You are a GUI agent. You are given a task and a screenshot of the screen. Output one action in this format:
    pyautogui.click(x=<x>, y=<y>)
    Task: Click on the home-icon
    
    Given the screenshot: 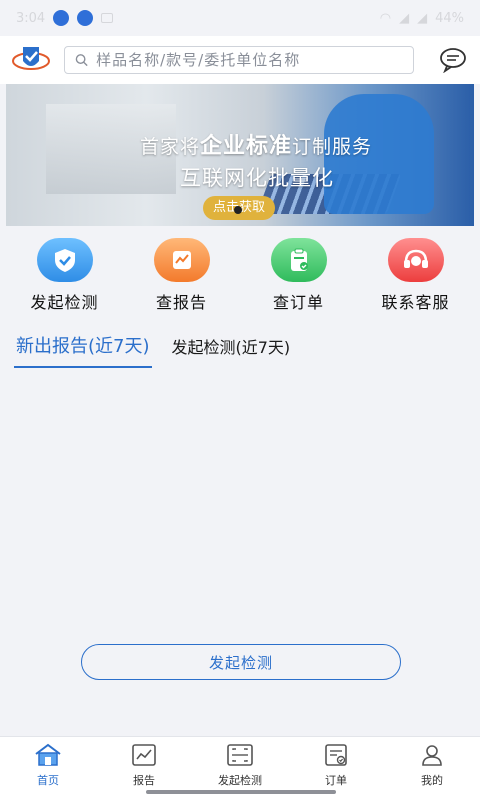 What is the action you would take?
    pyautogui.click(x=48, y=755)
    